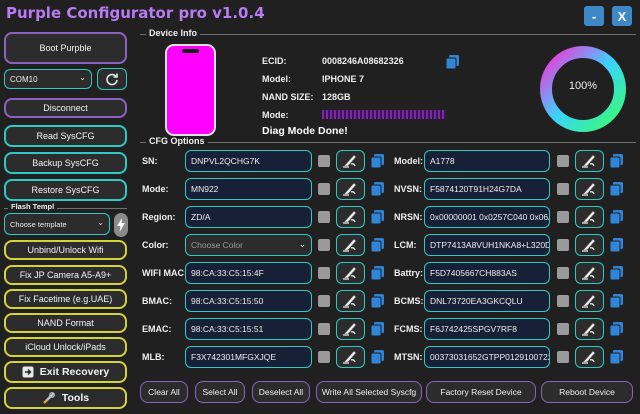 The width and height of the screenshot is (640, 414). I want to click on cfg-input-left-0: DNPVL2QCHG7K, so click(248, 161).